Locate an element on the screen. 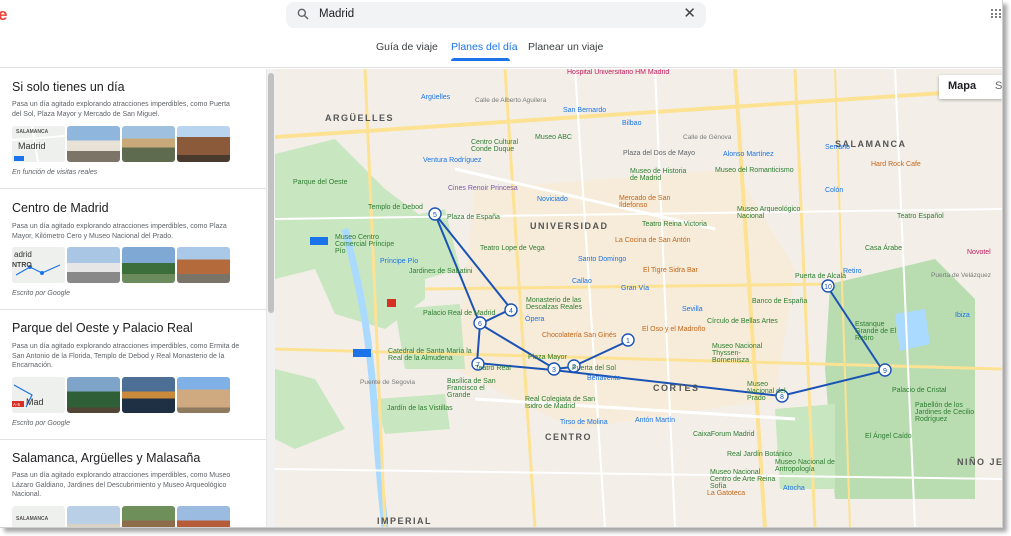  plan-thumbnails: SALAMANCA Madrid is located at coordinates (121, 144).